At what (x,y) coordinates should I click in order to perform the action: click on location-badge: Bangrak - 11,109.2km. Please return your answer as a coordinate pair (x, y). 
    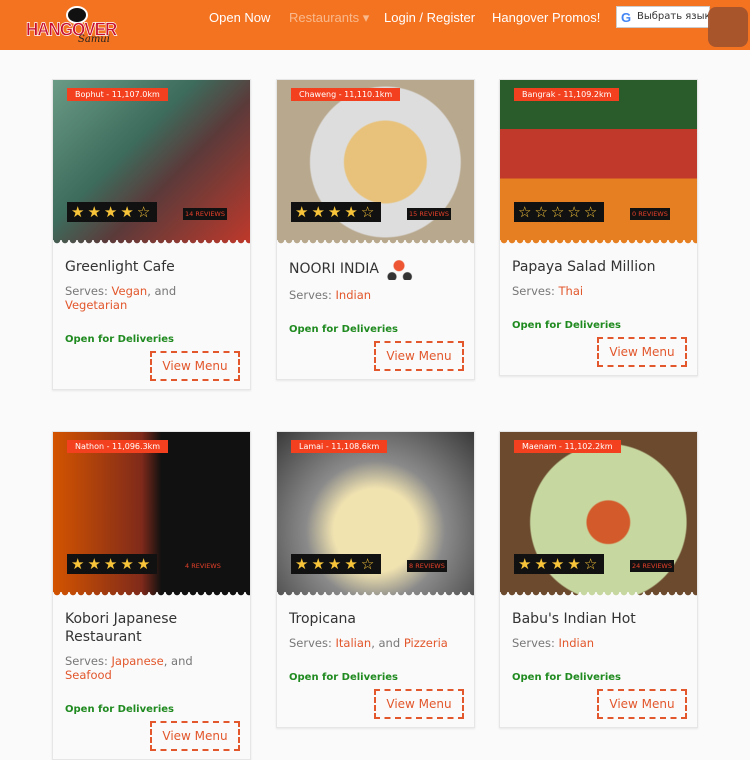
    Looking at the image, I should click on (567, 94).